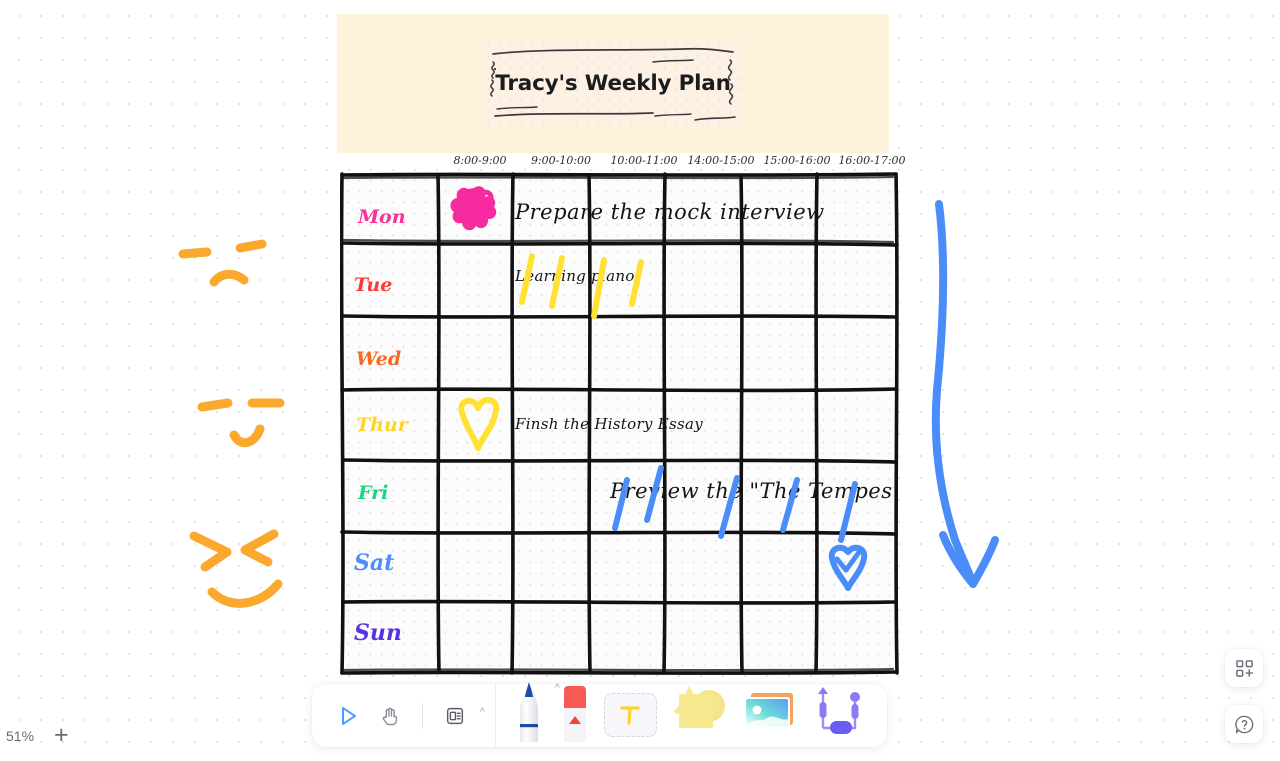 Image resolution: width=1280 pixels, height=761 pixels. I want to click on pen-tool-button: ^, so click(536, 713).